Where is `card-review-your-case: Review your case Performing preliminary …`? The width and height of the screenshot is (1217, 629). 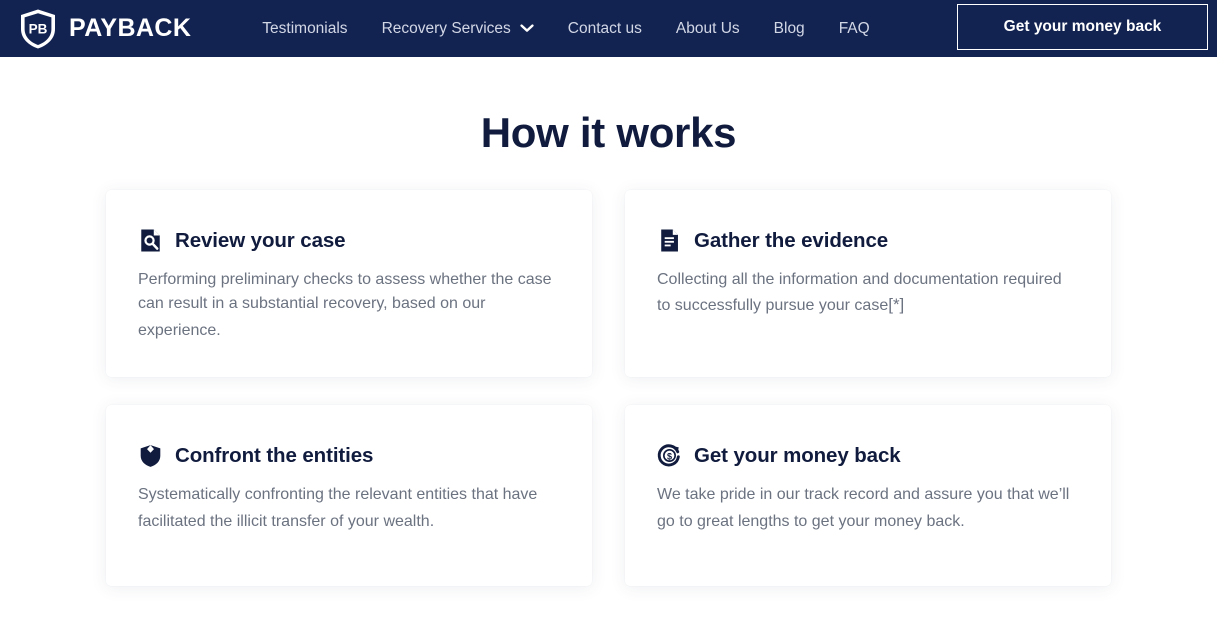 card-review-your-case: Review your case Performing preliminary … is located at coordinates (349, 284).